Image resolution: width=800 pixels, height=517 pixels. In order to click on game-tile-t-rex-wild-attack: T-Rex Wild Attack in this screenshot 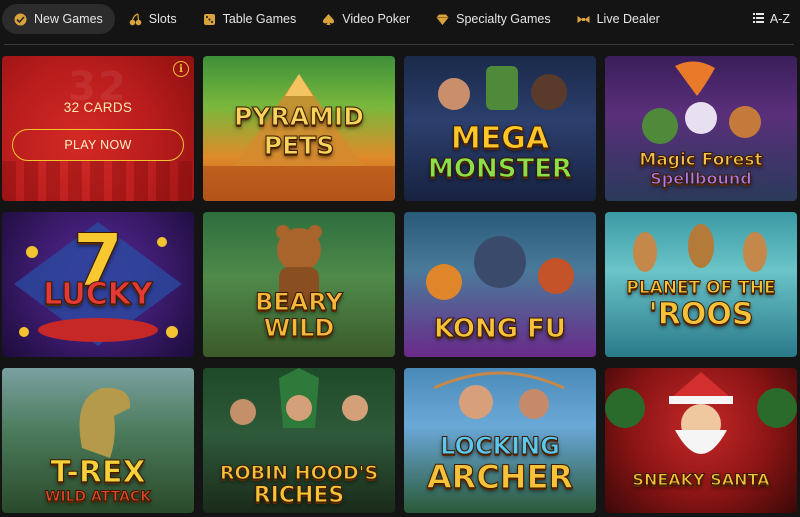, I will do `click(98, 440)`.